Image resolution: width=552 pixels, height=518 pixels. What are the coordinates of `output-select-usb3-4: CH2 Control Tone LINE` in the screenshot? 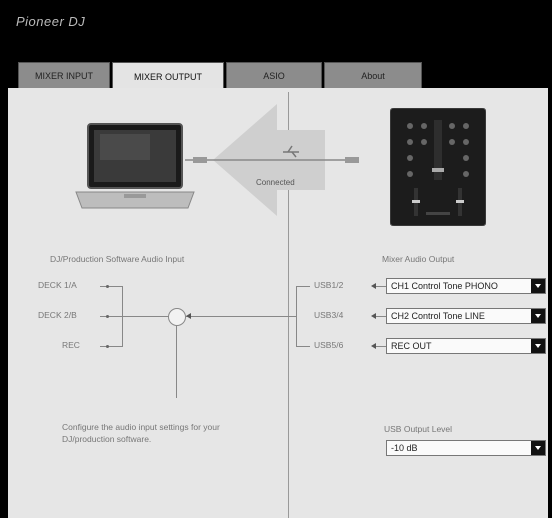 It's located at (466, 316).